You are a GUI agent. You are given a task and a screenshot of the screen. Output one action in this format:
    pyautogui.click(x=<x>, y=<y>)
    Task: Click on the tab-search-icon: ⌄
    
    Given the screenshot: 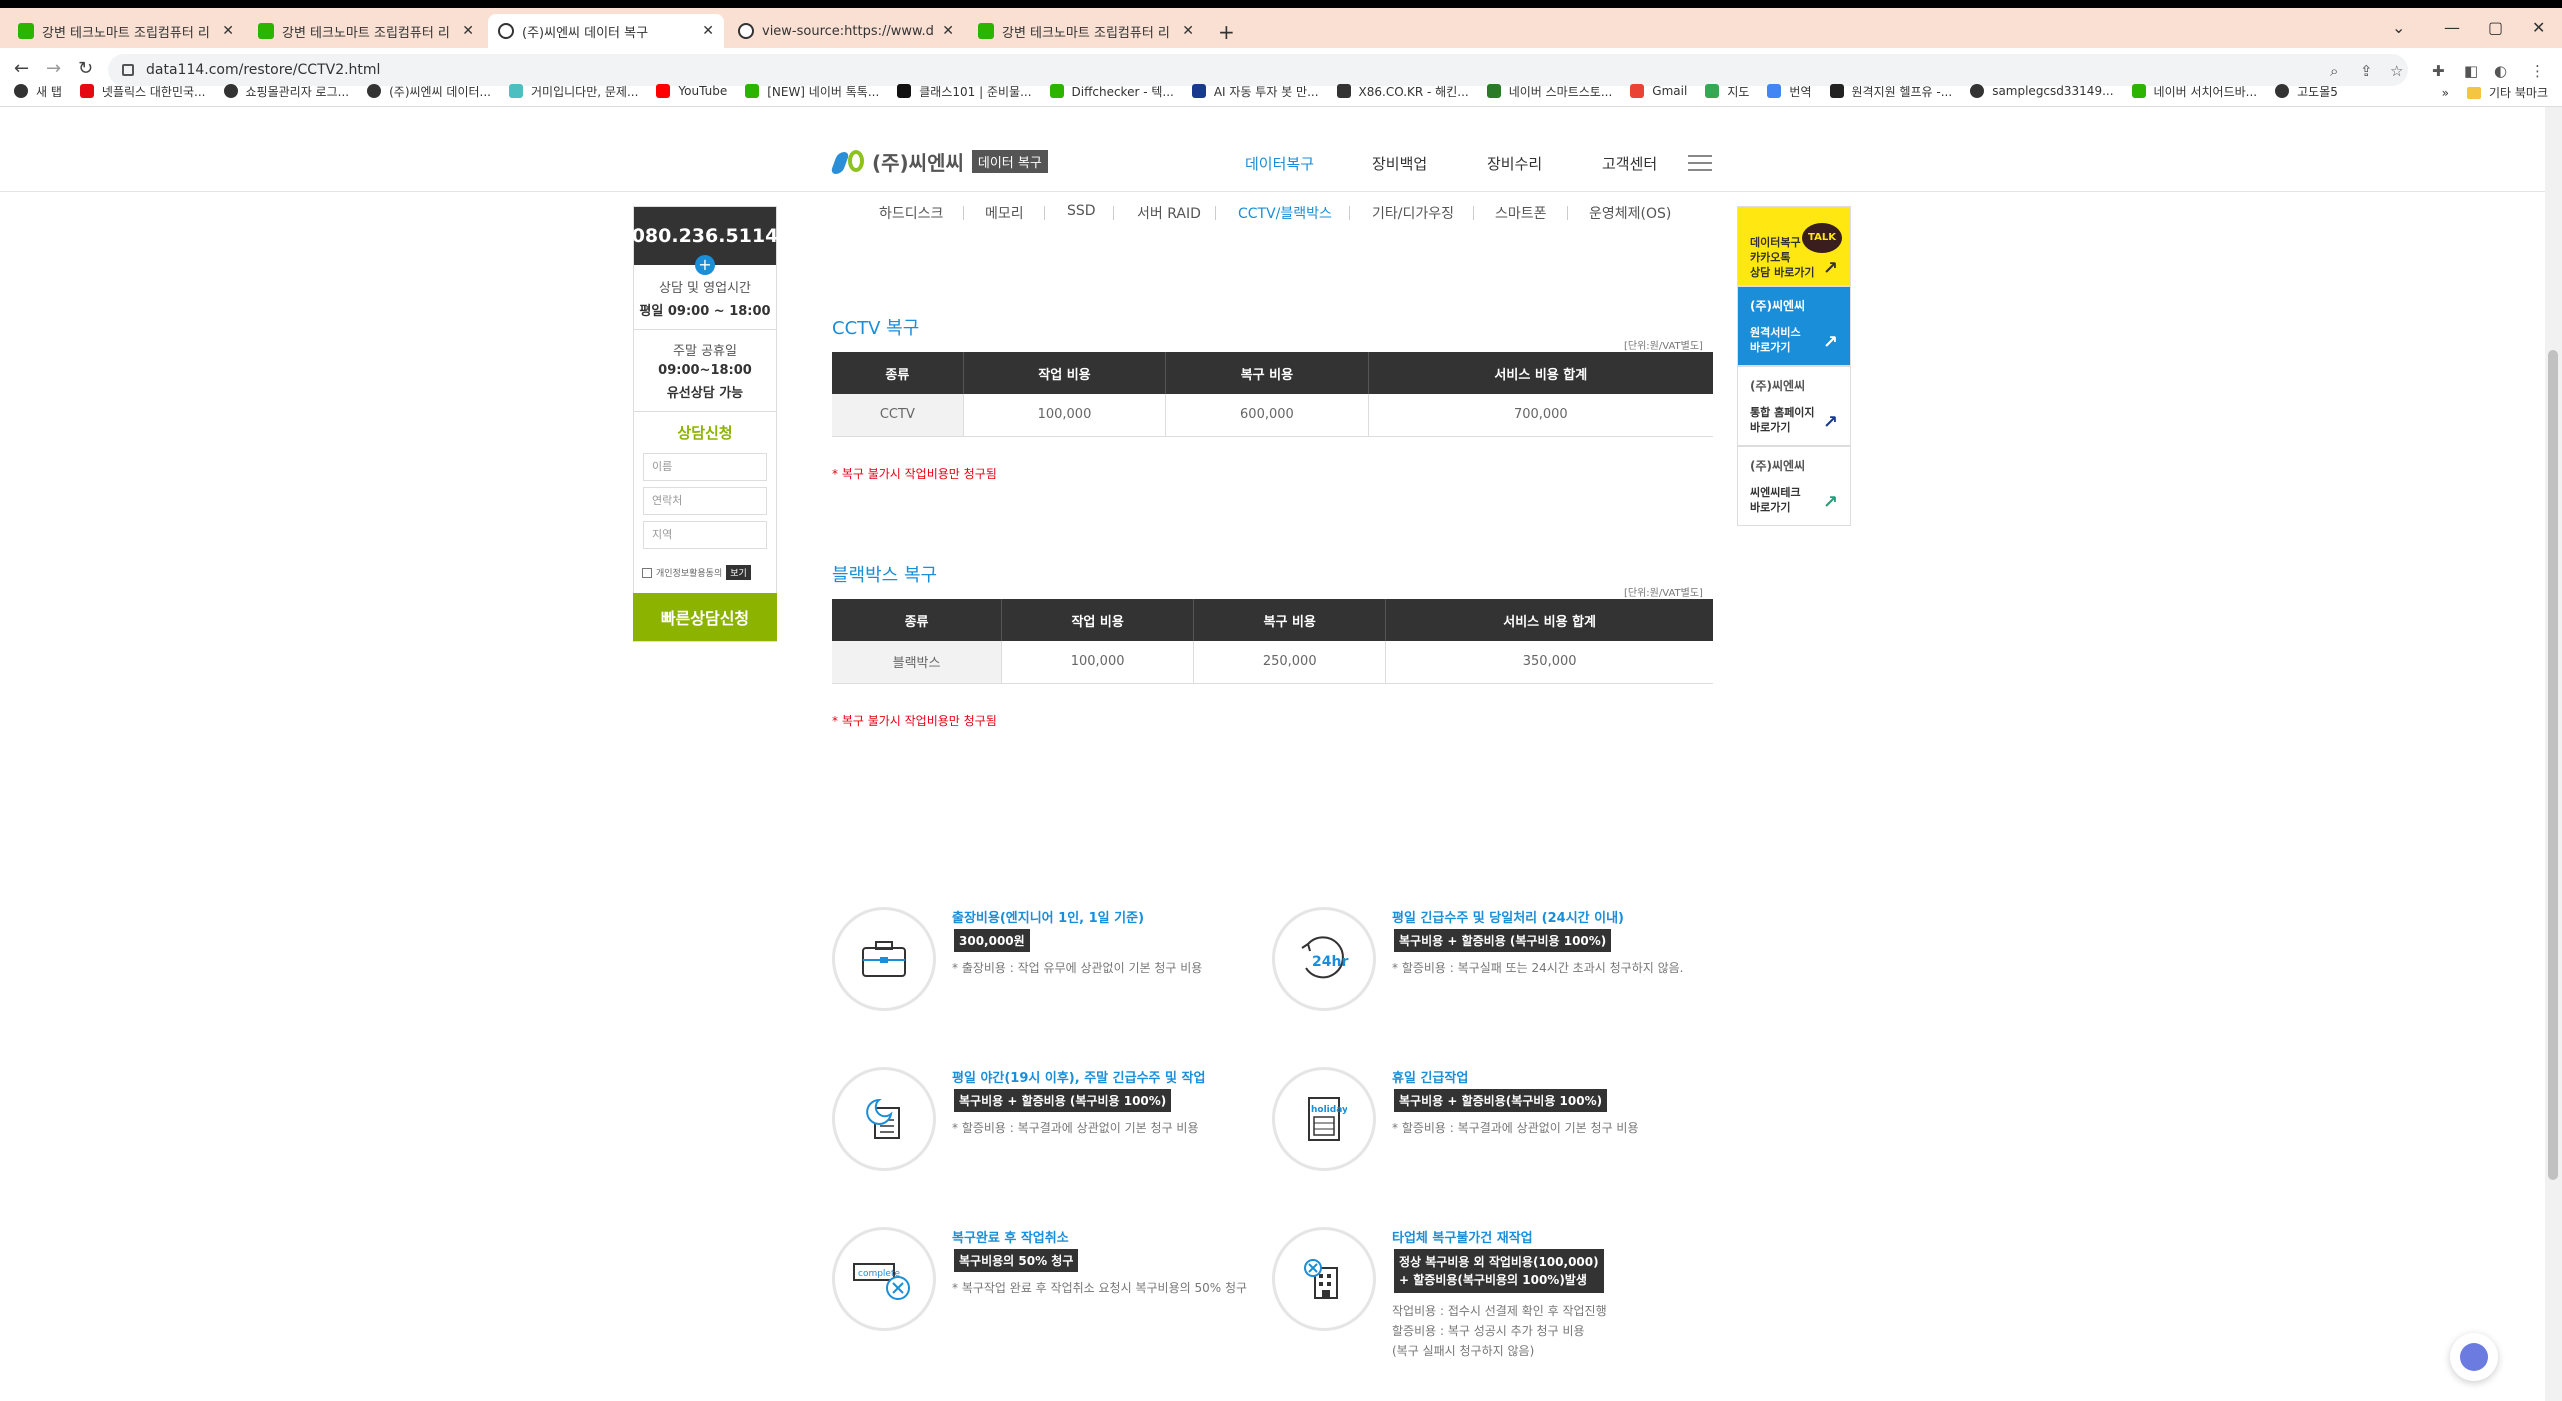 What is the action you would take?
    pyautogui.click(x=2398, y=27)
    